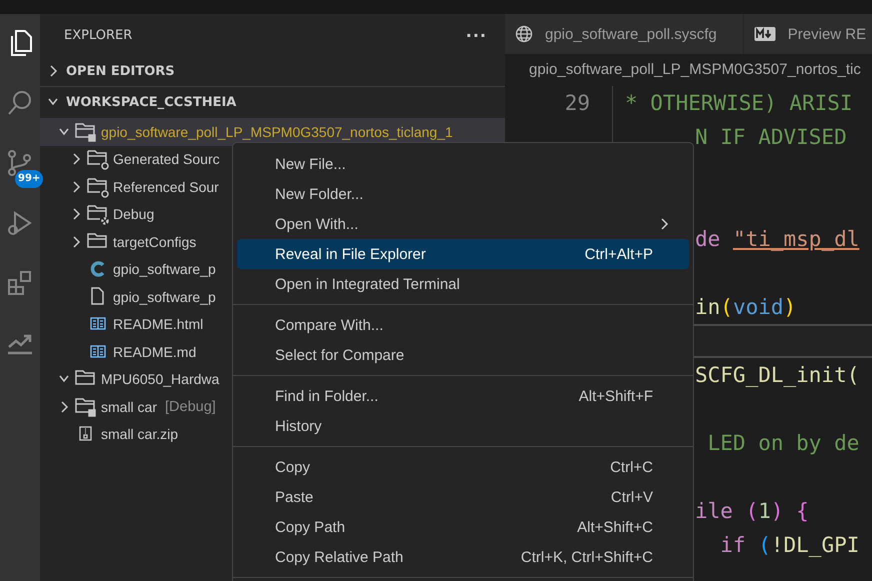  Describe the element at coordinates (158, 324) in the screenshot. I see `tree-item-label: README.html` at that location.